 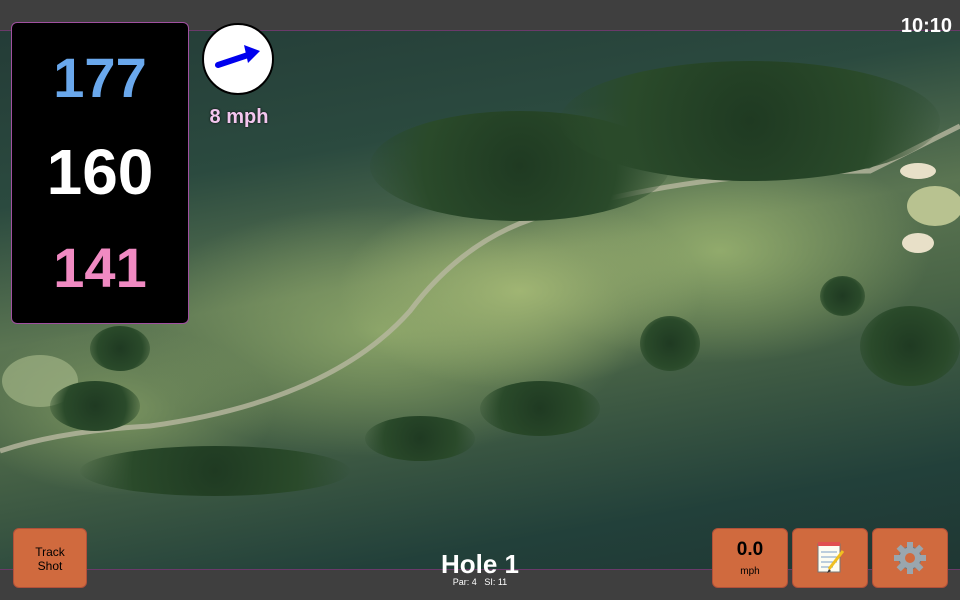 I want to click on green, so click(x=933, y=206).